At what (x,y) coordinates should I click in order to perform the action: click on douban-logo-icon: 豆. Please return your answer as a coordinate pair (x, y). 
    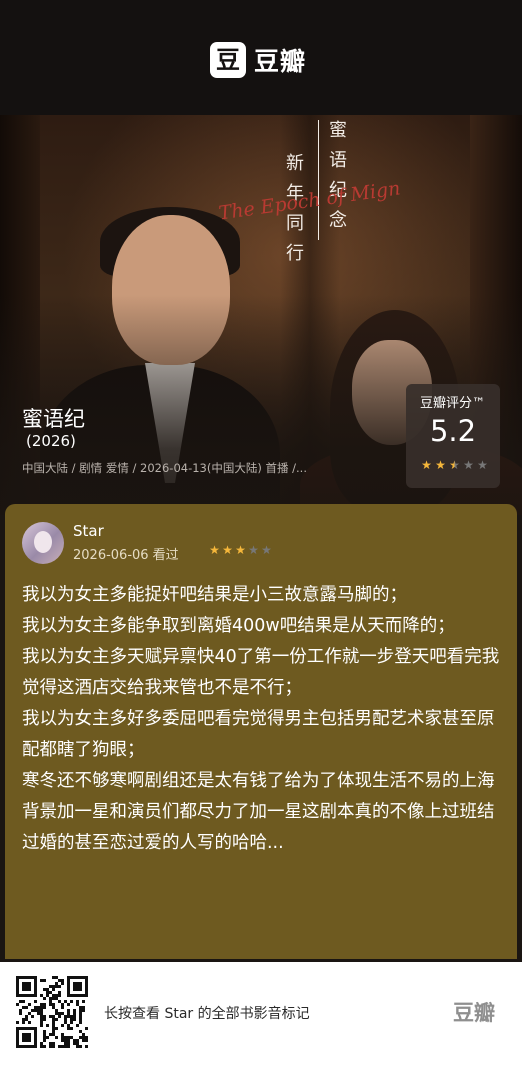
    Looking at the image, I should click on (228, 60).